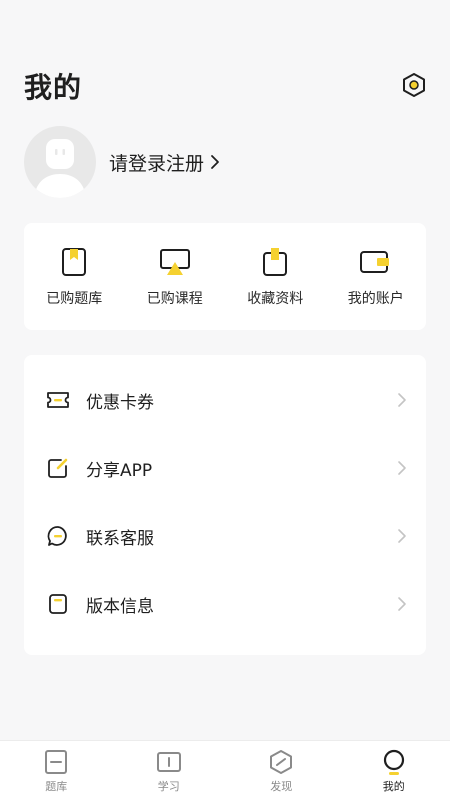 This screenshot has width=450, height=800. I want to click on share-icon, so click(58, 468).